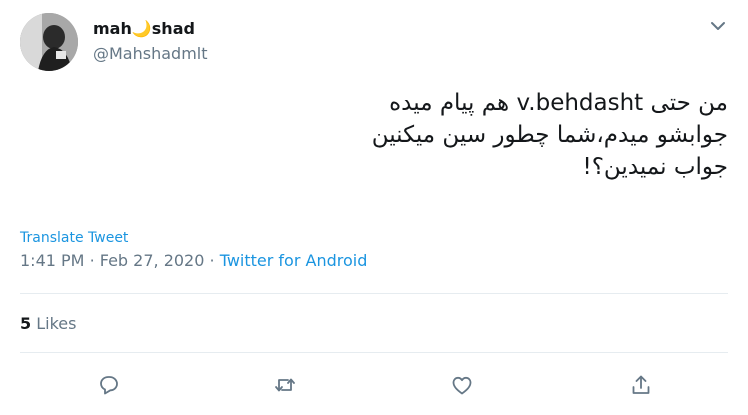  What do you see at coordinates (52, 260) in the screenshot?
I see `tweet-time: 1:41 PM` at bounding box center [52, 260].